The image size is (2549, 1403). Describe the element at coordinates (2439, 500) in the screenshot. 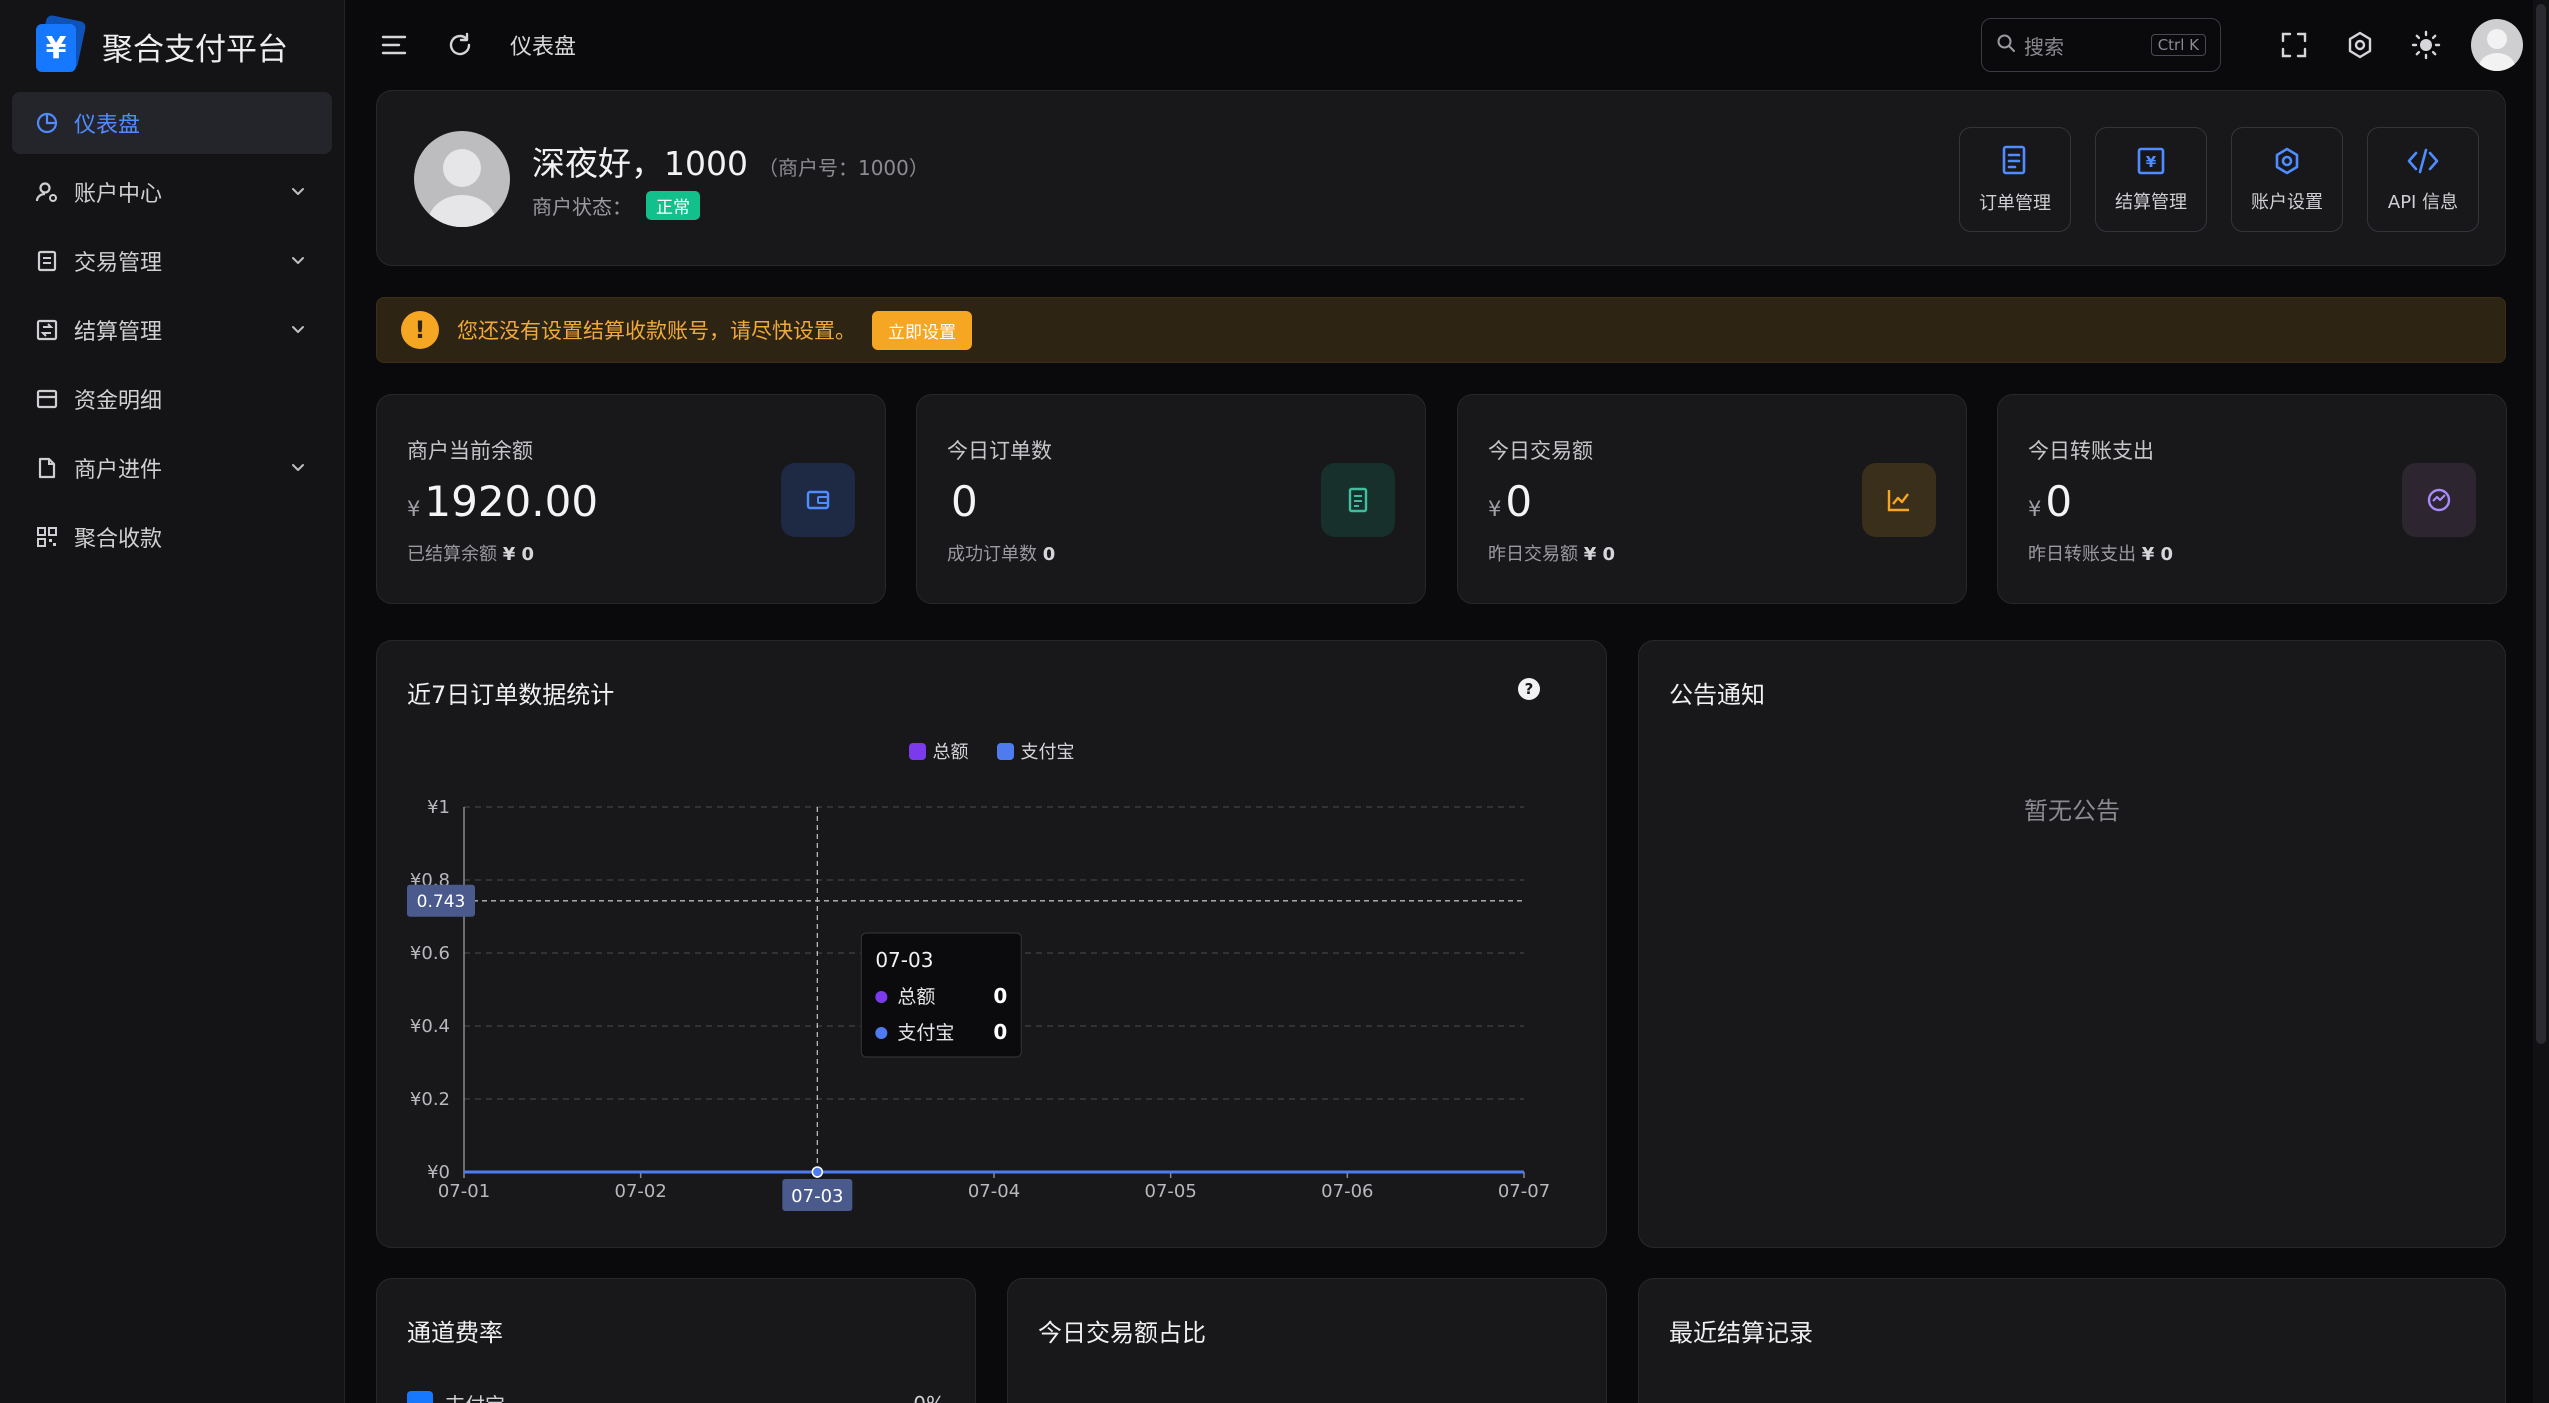

I see `transfer-icon` at that location.